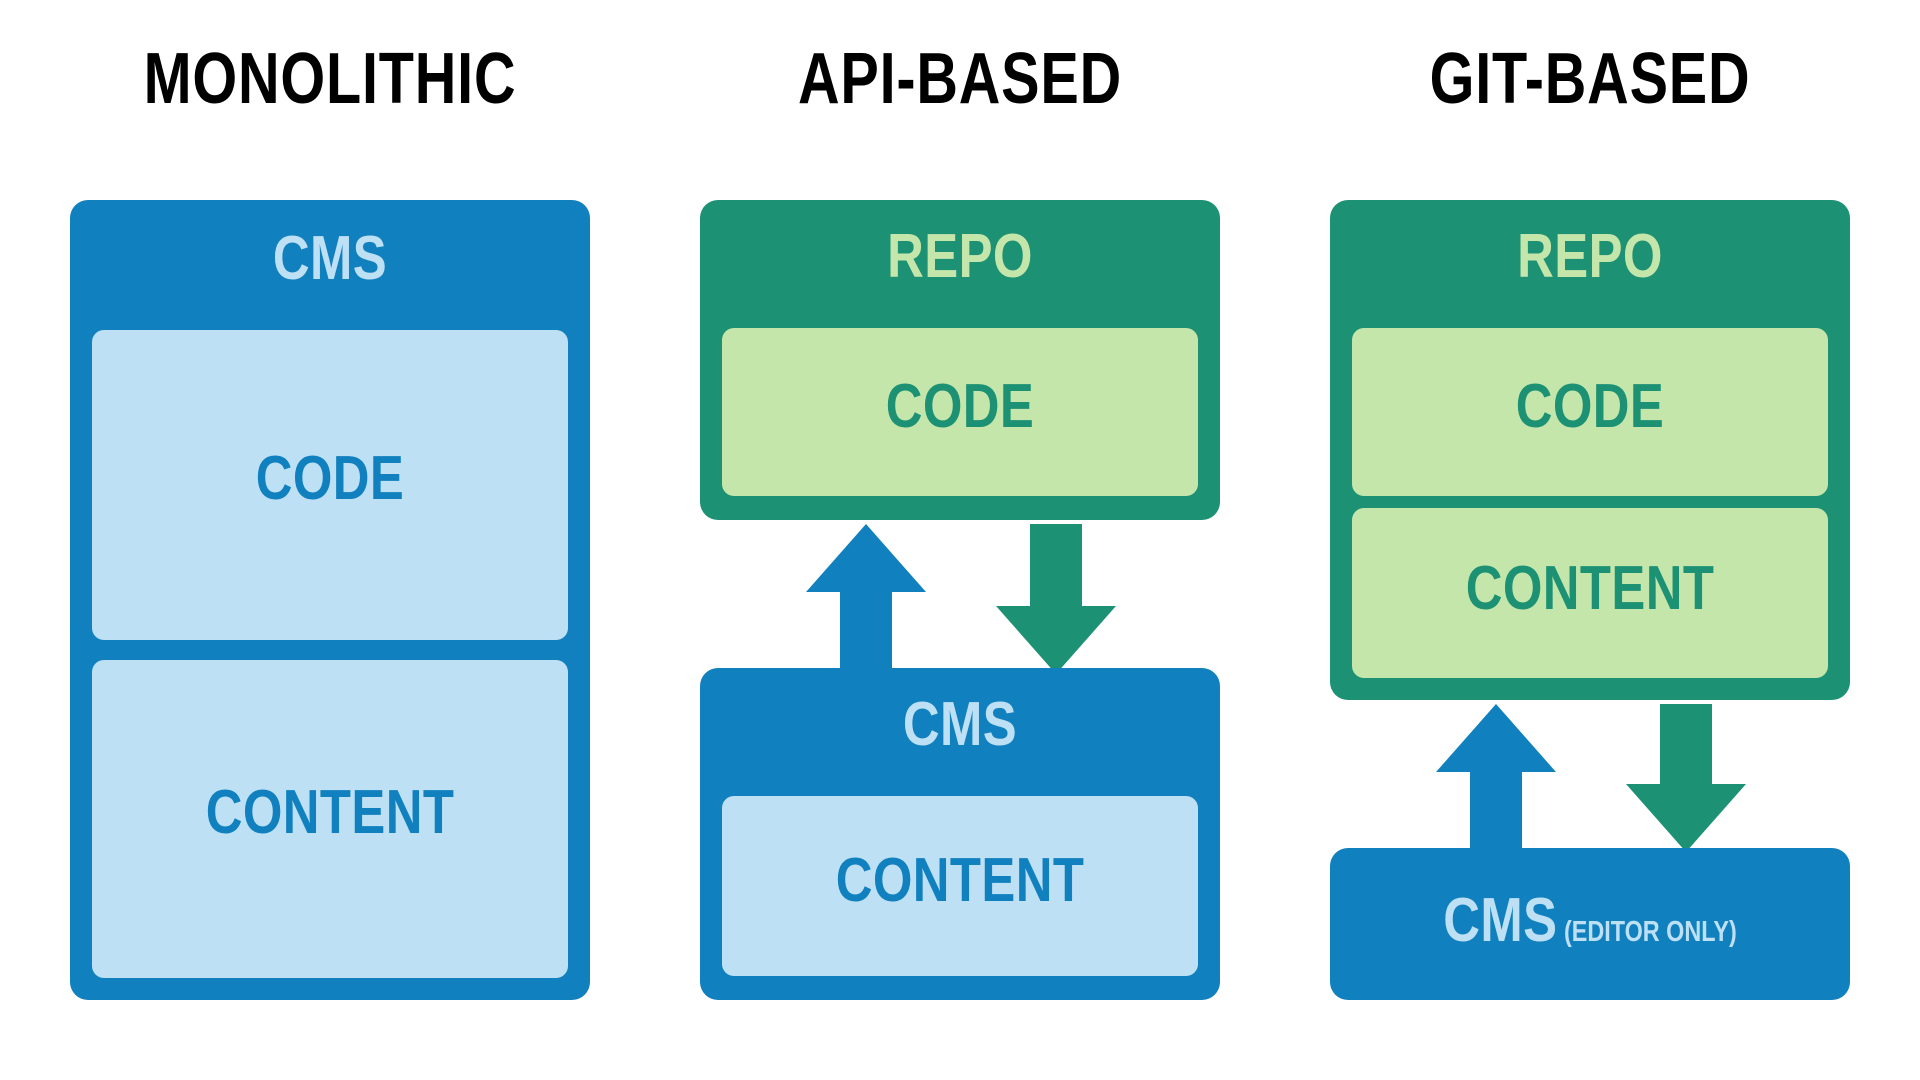 This screenshot has height=1080, width=1920. I want to click on git-code-box: CODE, so click(1590, 412).